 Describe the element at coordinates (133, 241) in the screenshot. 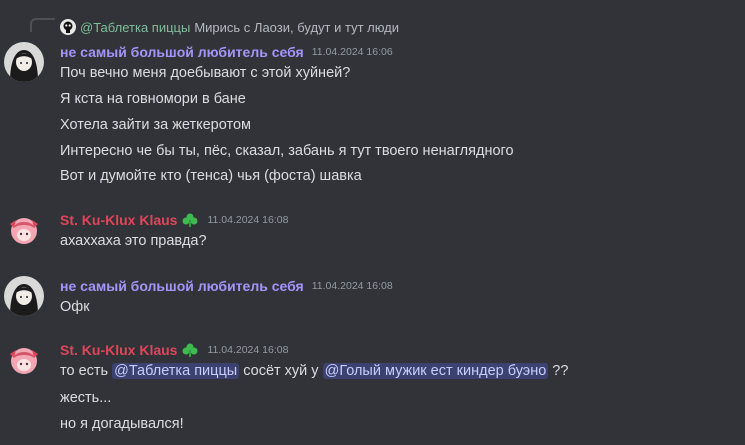

I see `message-text: ахаххаха это правда?` at that location.